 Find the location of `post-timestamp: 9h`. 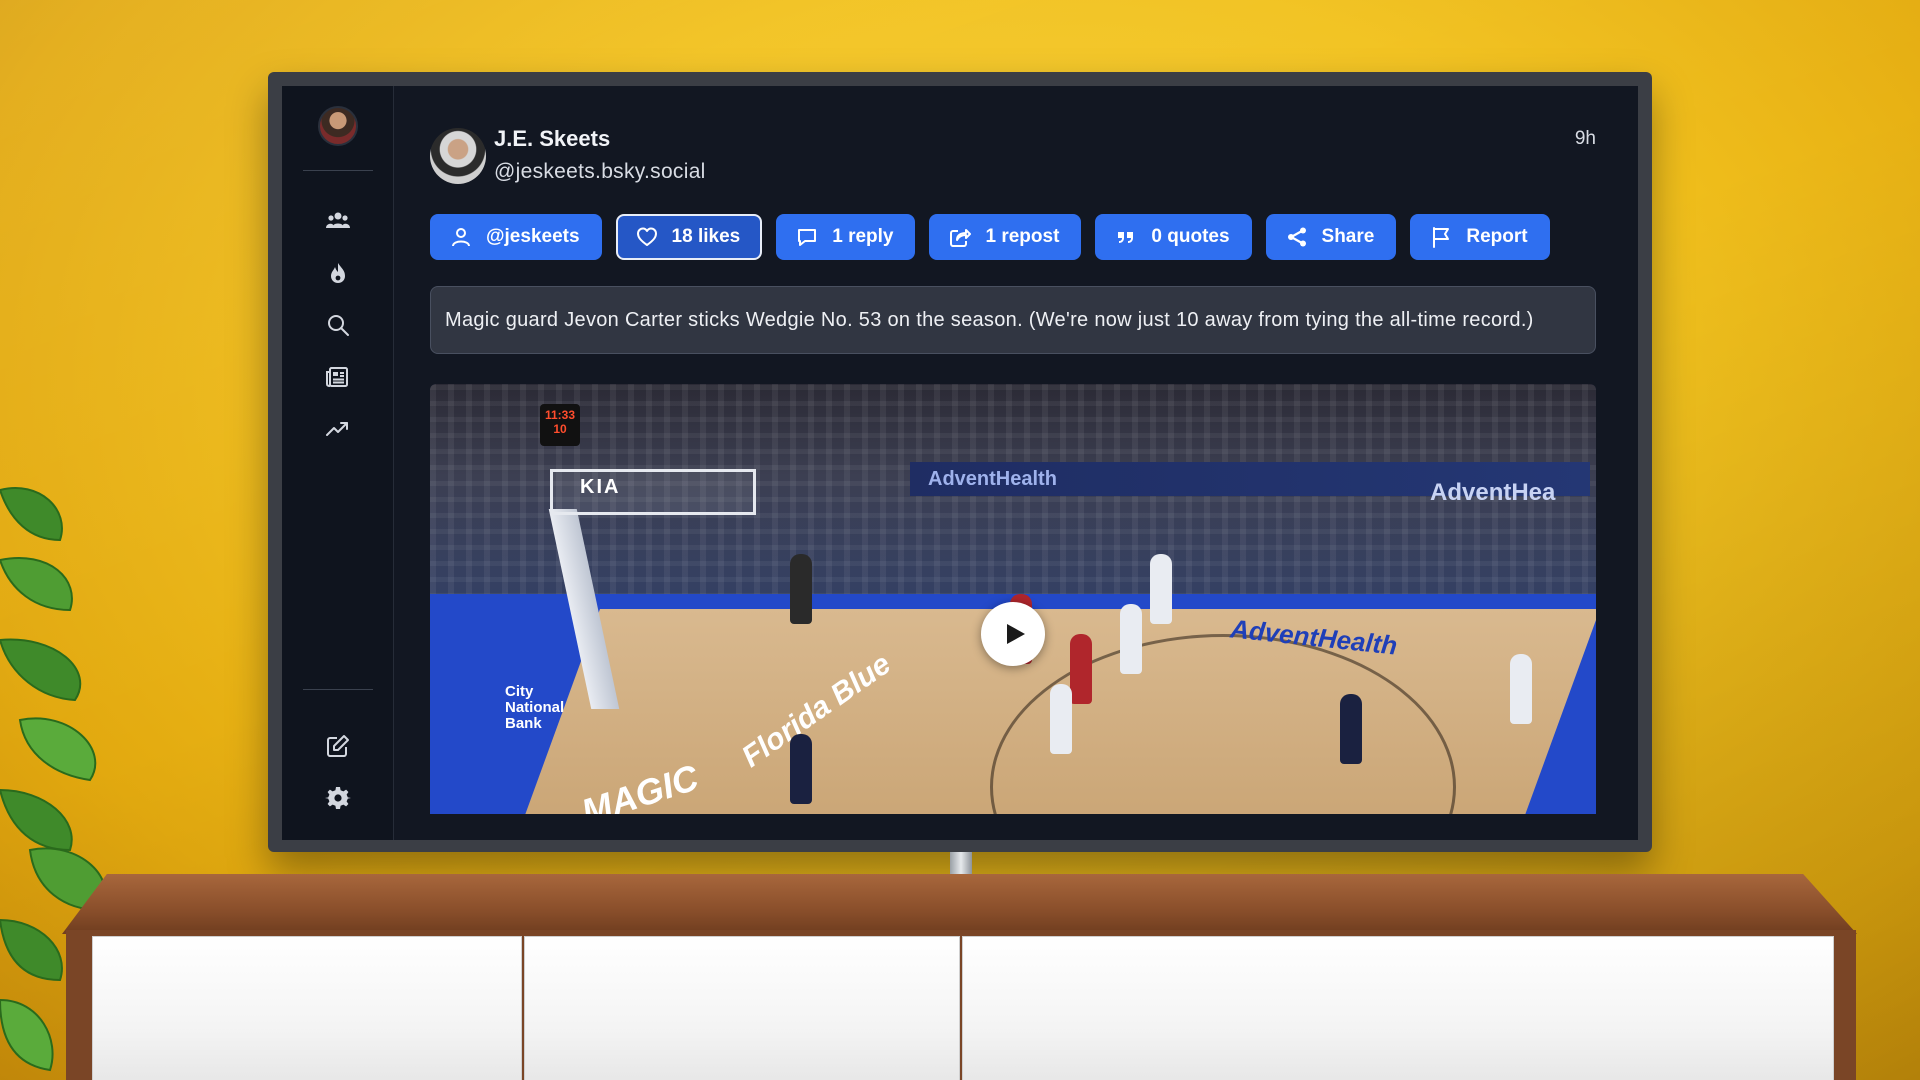

post-timestamp: 9h is located at coordinates (1585, 138).